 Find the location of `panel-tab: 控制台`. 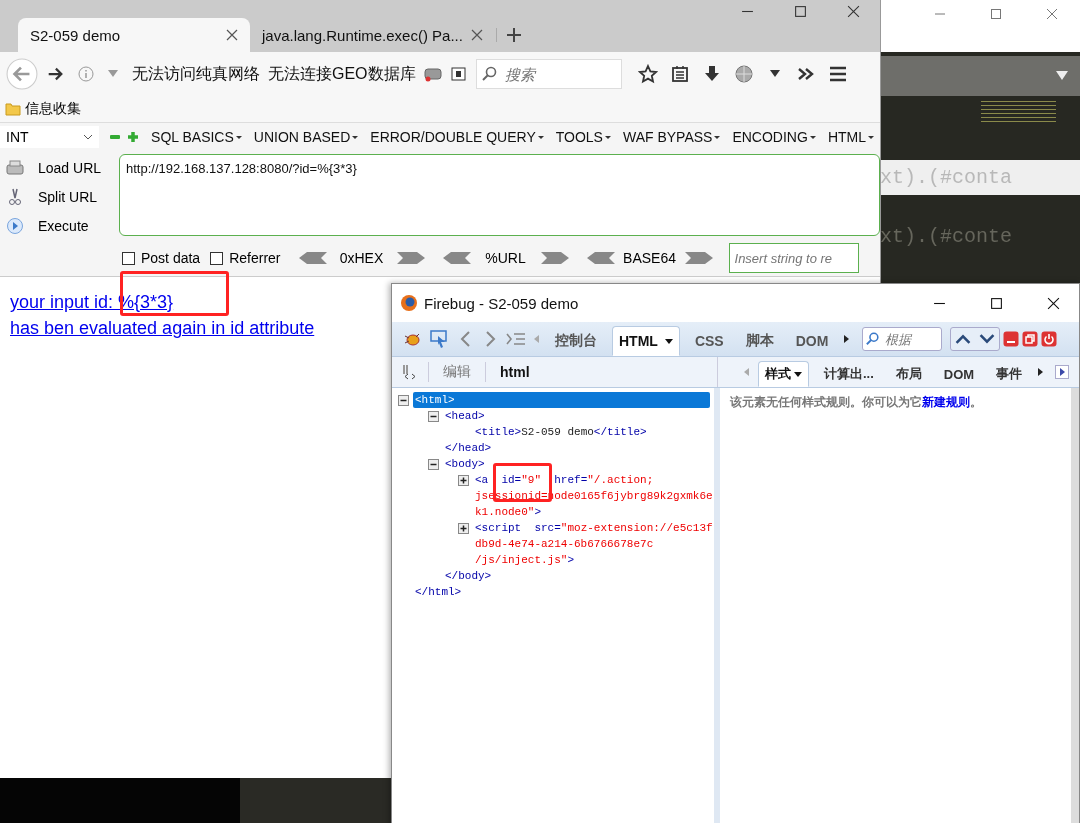

panel-tab: 控制台 is located at coordinates (576, 341).